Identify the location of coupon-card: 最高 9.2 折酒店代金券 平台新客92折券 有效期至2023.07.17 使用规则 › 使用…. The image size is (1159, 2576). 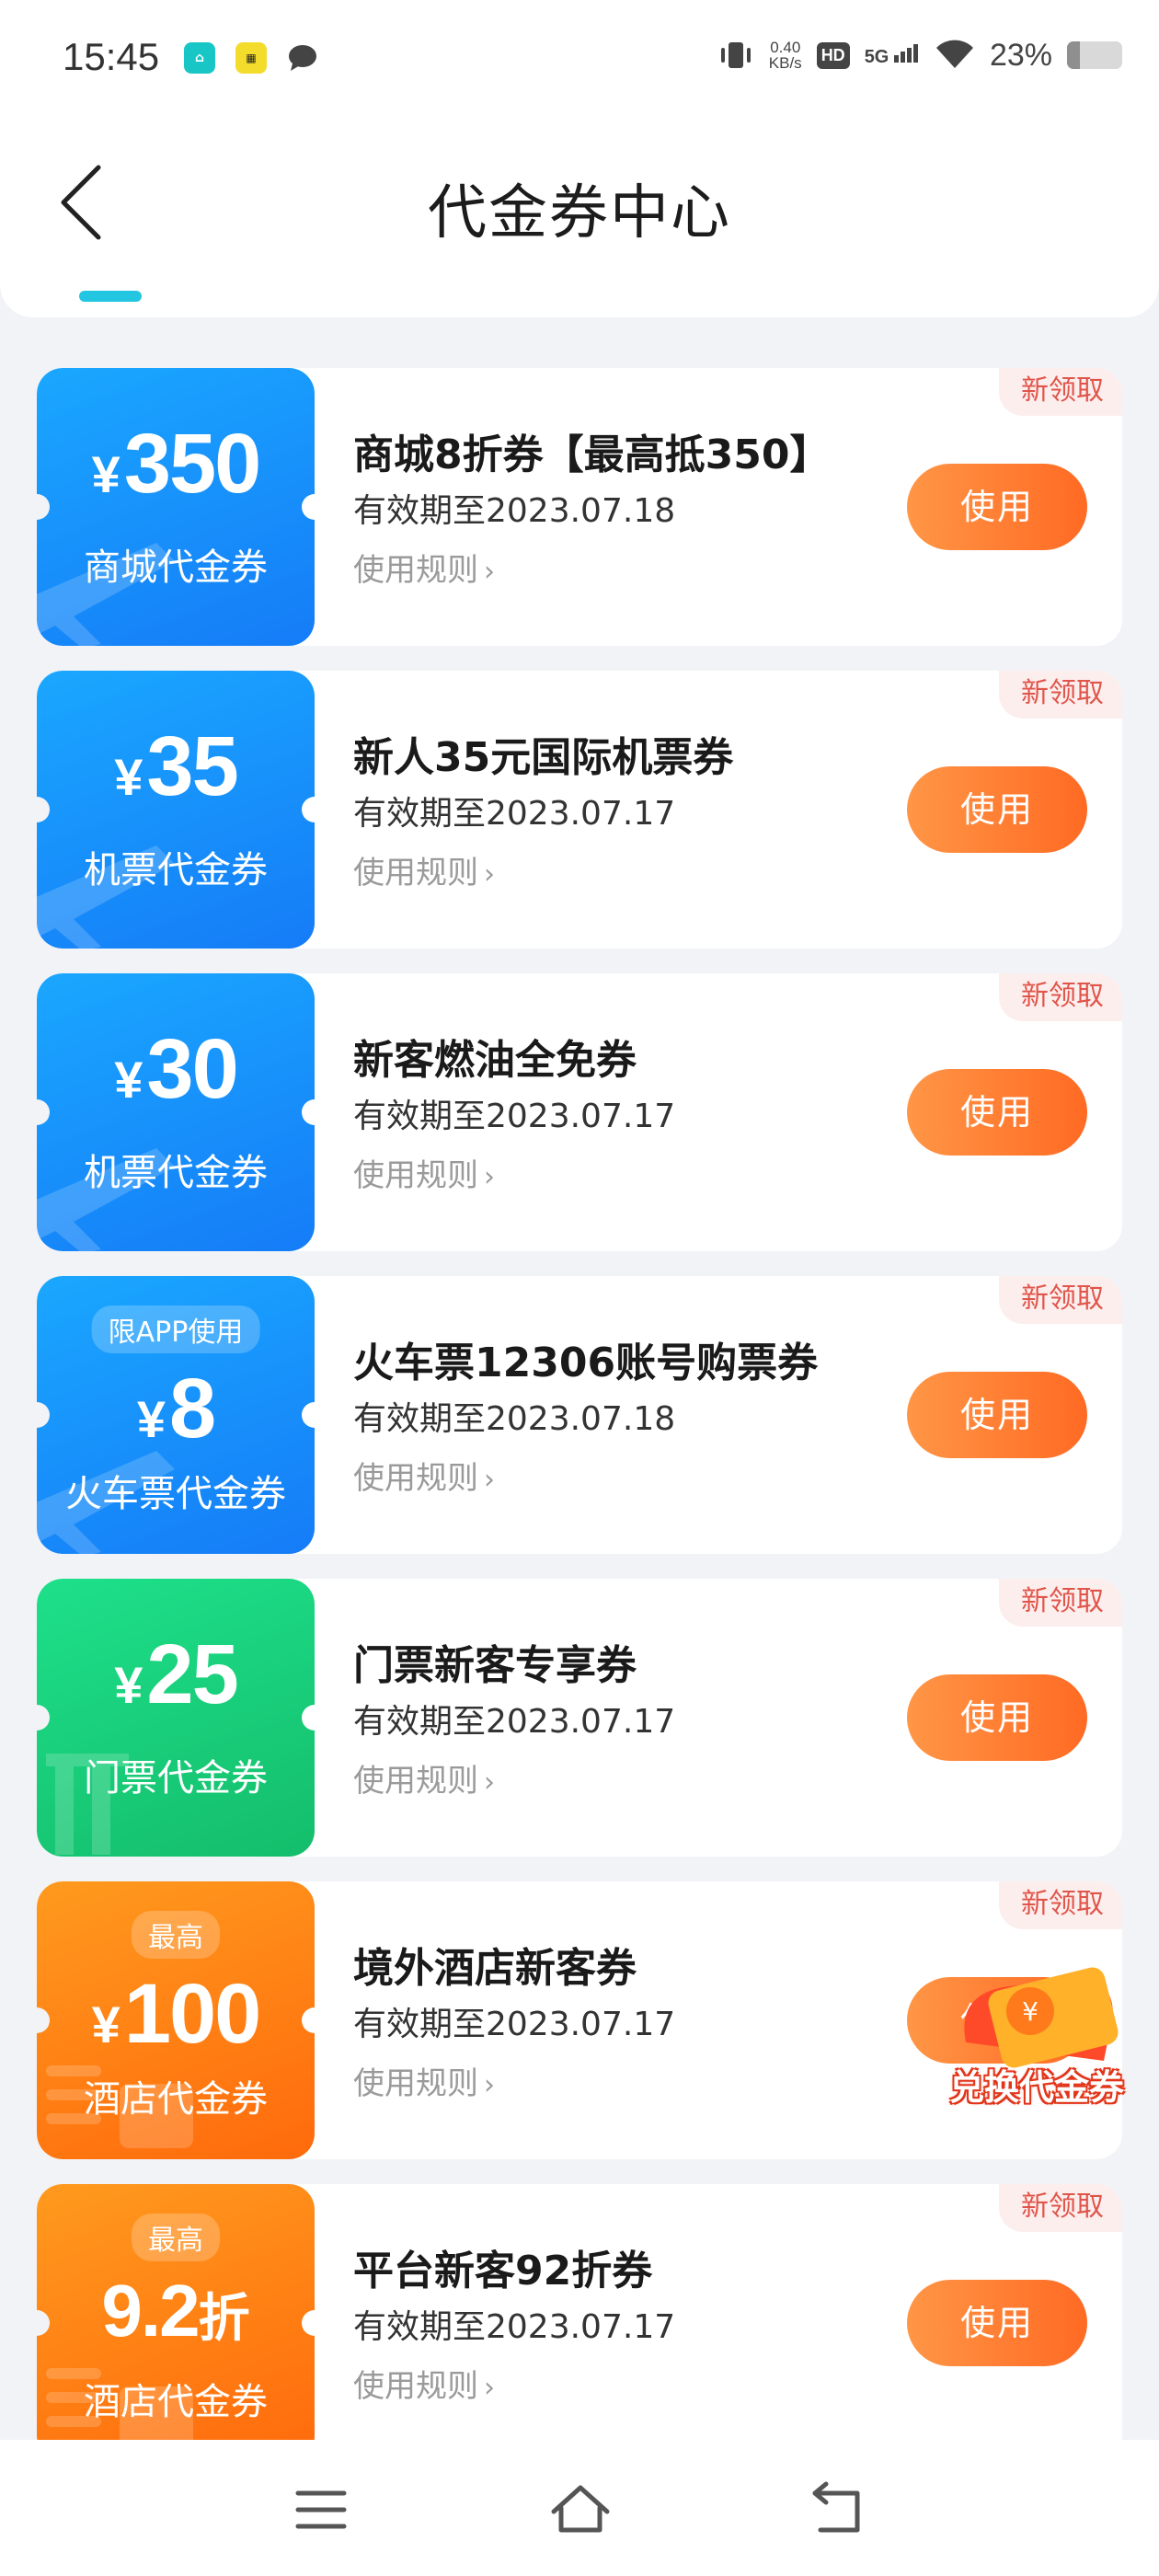
(579, 2323).